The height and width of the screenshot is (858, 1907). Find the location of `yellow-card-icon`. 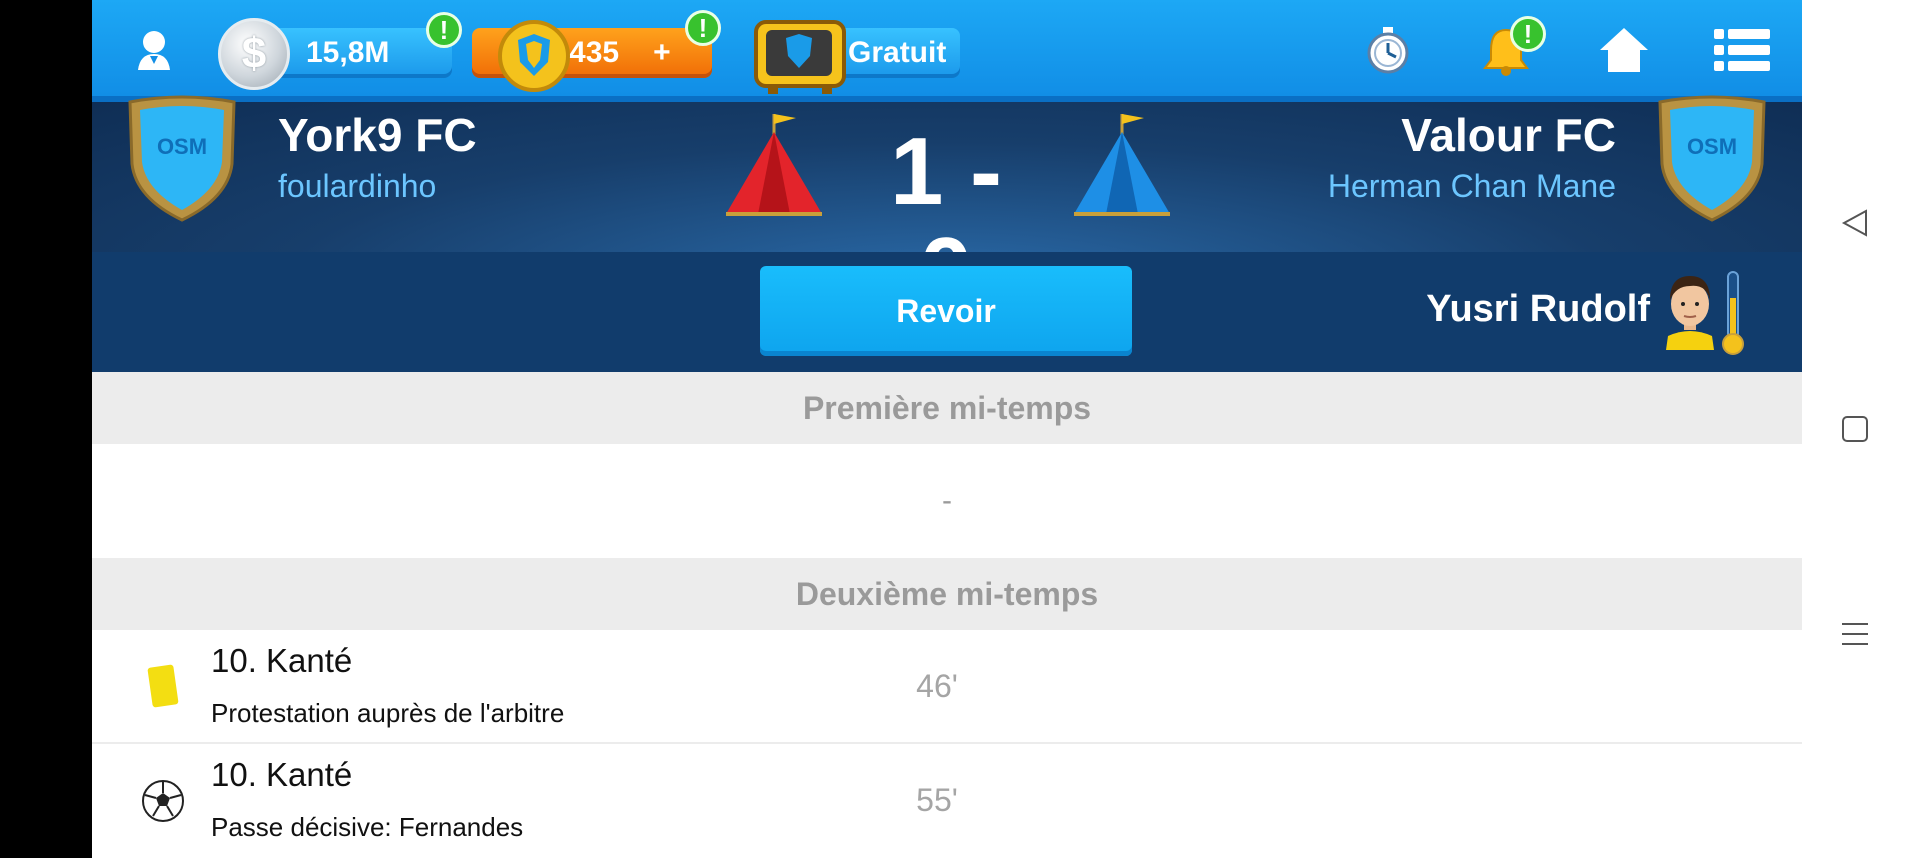

yellow-card-icon is located at coordinates (163, 687).